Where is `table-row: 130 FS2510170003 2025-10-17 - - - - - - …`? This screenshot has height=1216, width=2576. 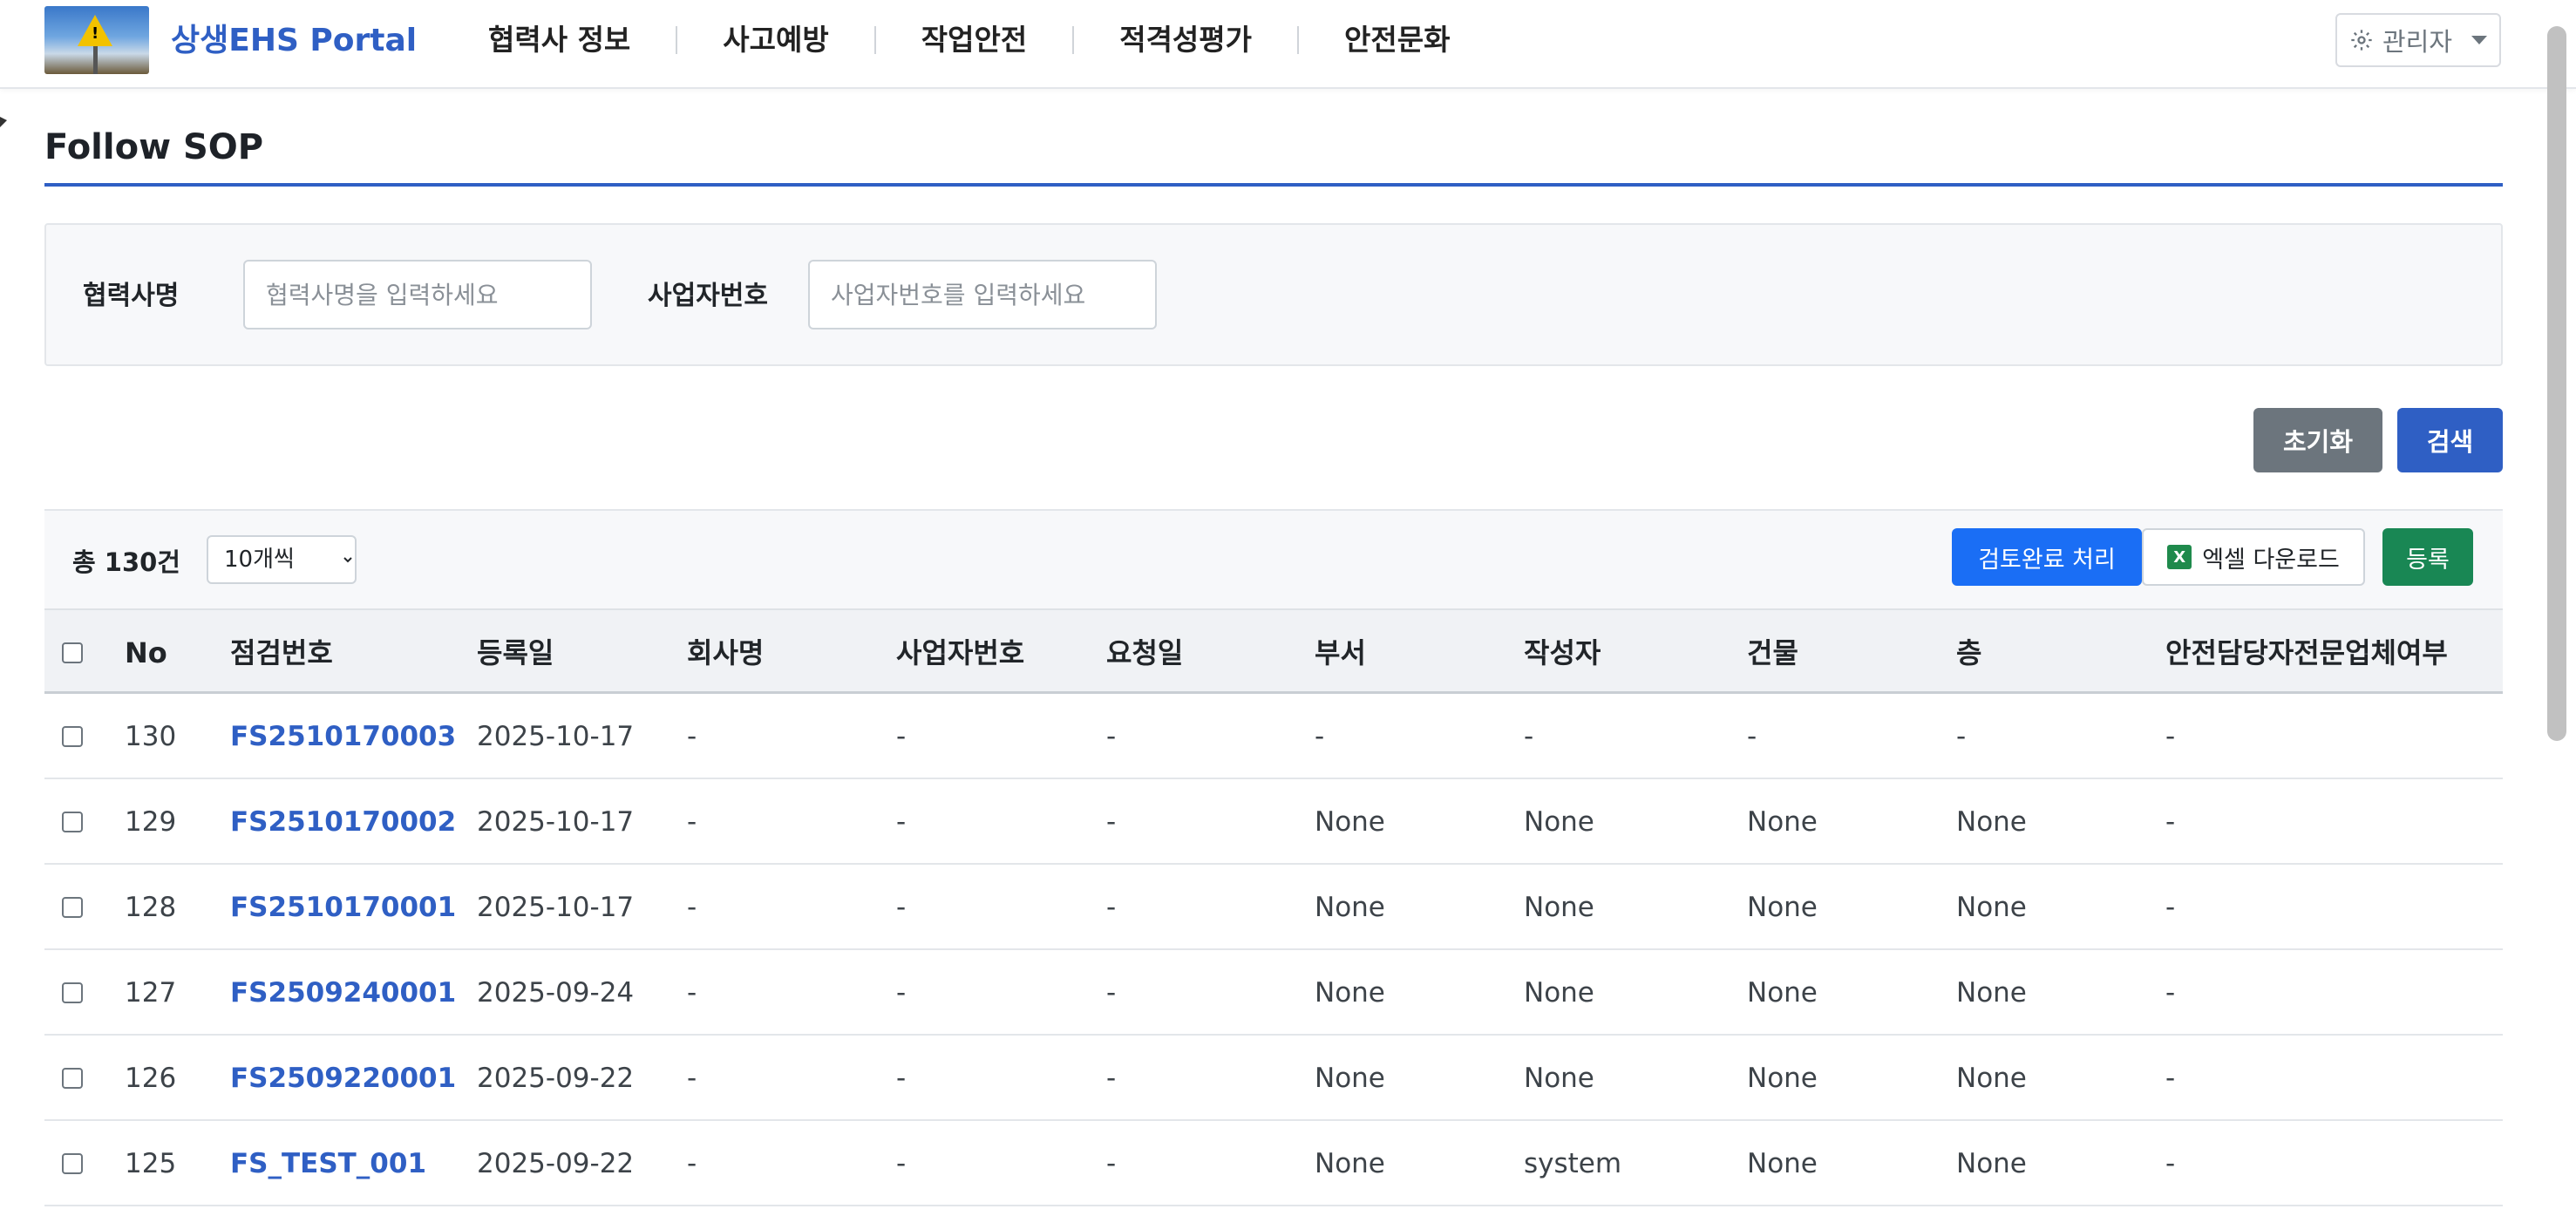 table-row: 130 FS2510170003 2025-10-17 - - - - - - … is located at coordinates (1274, 736).